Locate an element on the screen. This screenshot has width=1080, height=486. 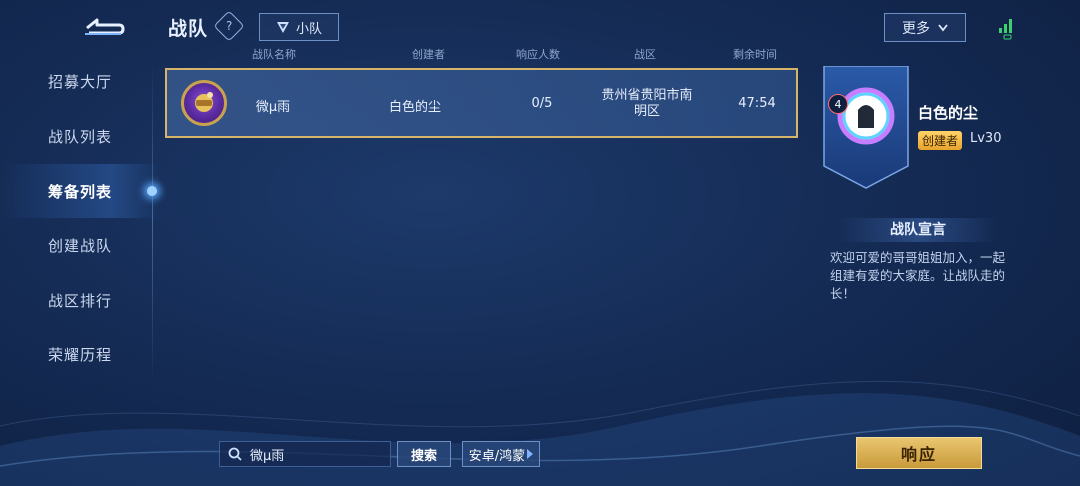
squad-button: 小队 is located at coordinates (299, 27).